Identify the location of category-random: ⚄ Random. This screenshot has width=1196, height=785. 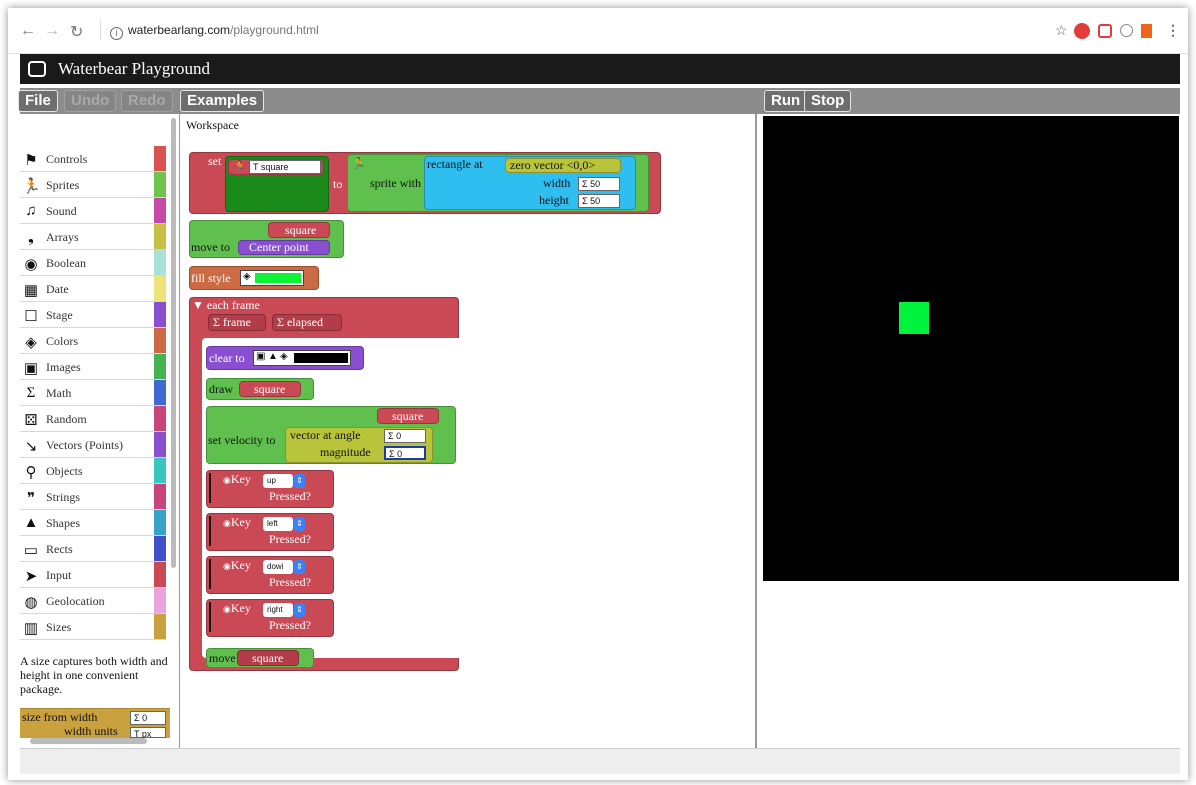
(93, 419).